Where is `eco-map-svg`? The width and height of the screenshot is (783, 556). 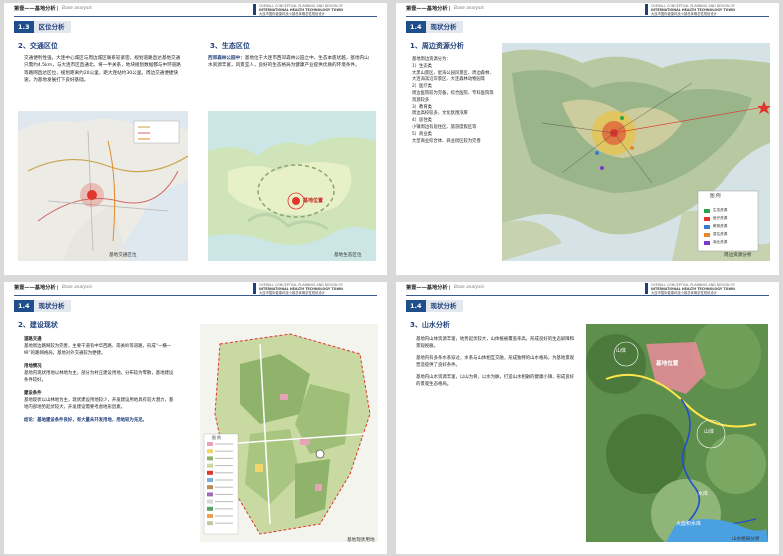
eco-map-svg is located at coordinates (292, 186).